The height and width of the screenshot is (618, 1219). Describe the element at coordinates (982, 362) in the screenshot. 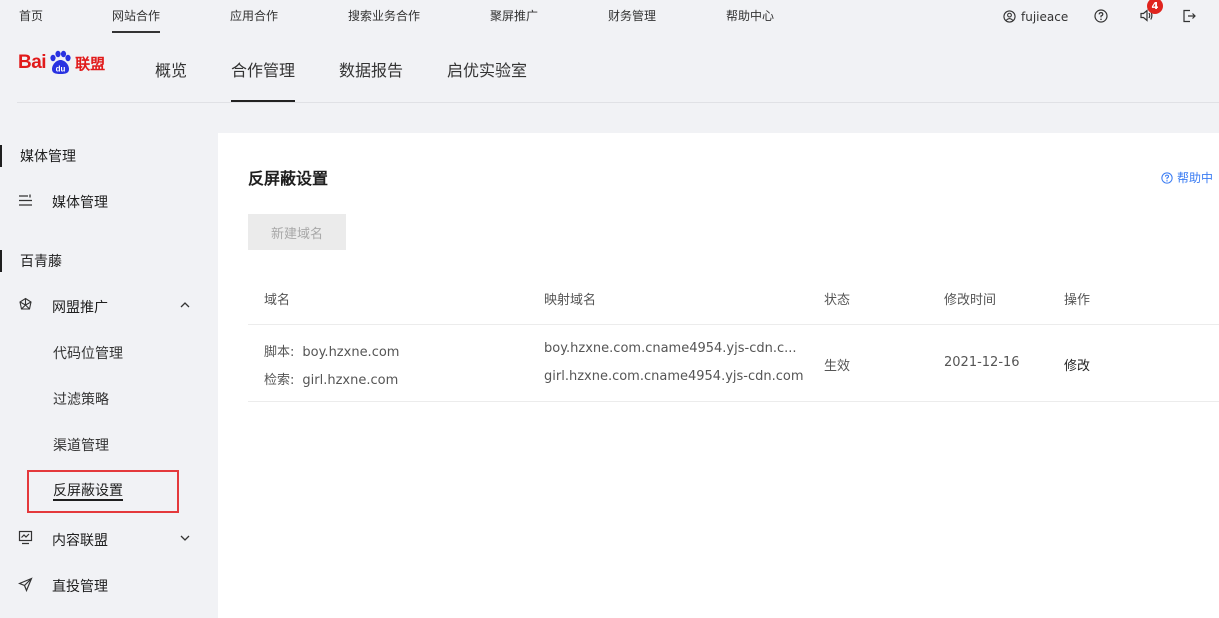

I see `modified-time-value: 2021-12-16` at that location.